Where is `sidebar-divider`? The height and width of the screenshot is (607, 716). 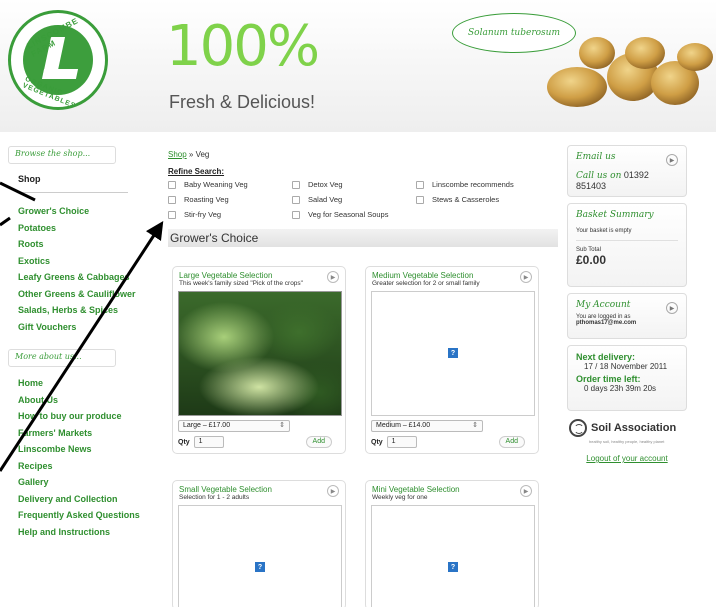
sidebar-divider is located at coordinates (73, 192).